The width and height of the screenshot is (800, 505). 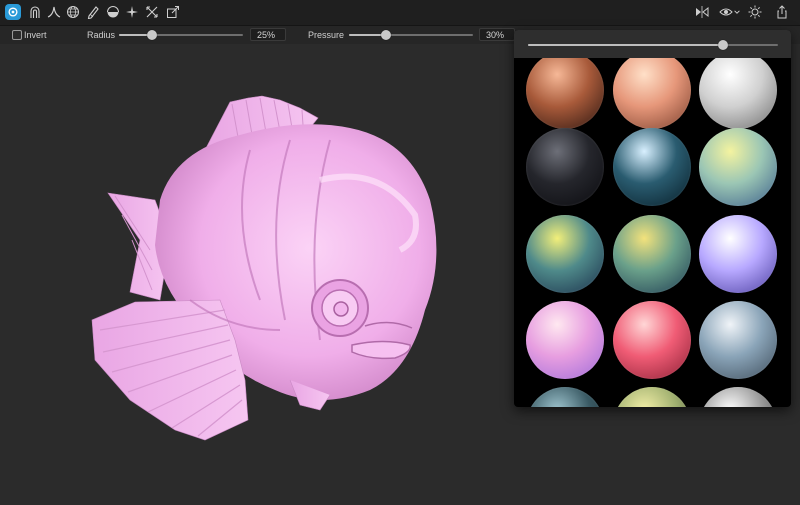 What do you see at coordinates (738, 340) in the screenshot?
I see `matcap-silver-blue` at bounding box center [738, 340].